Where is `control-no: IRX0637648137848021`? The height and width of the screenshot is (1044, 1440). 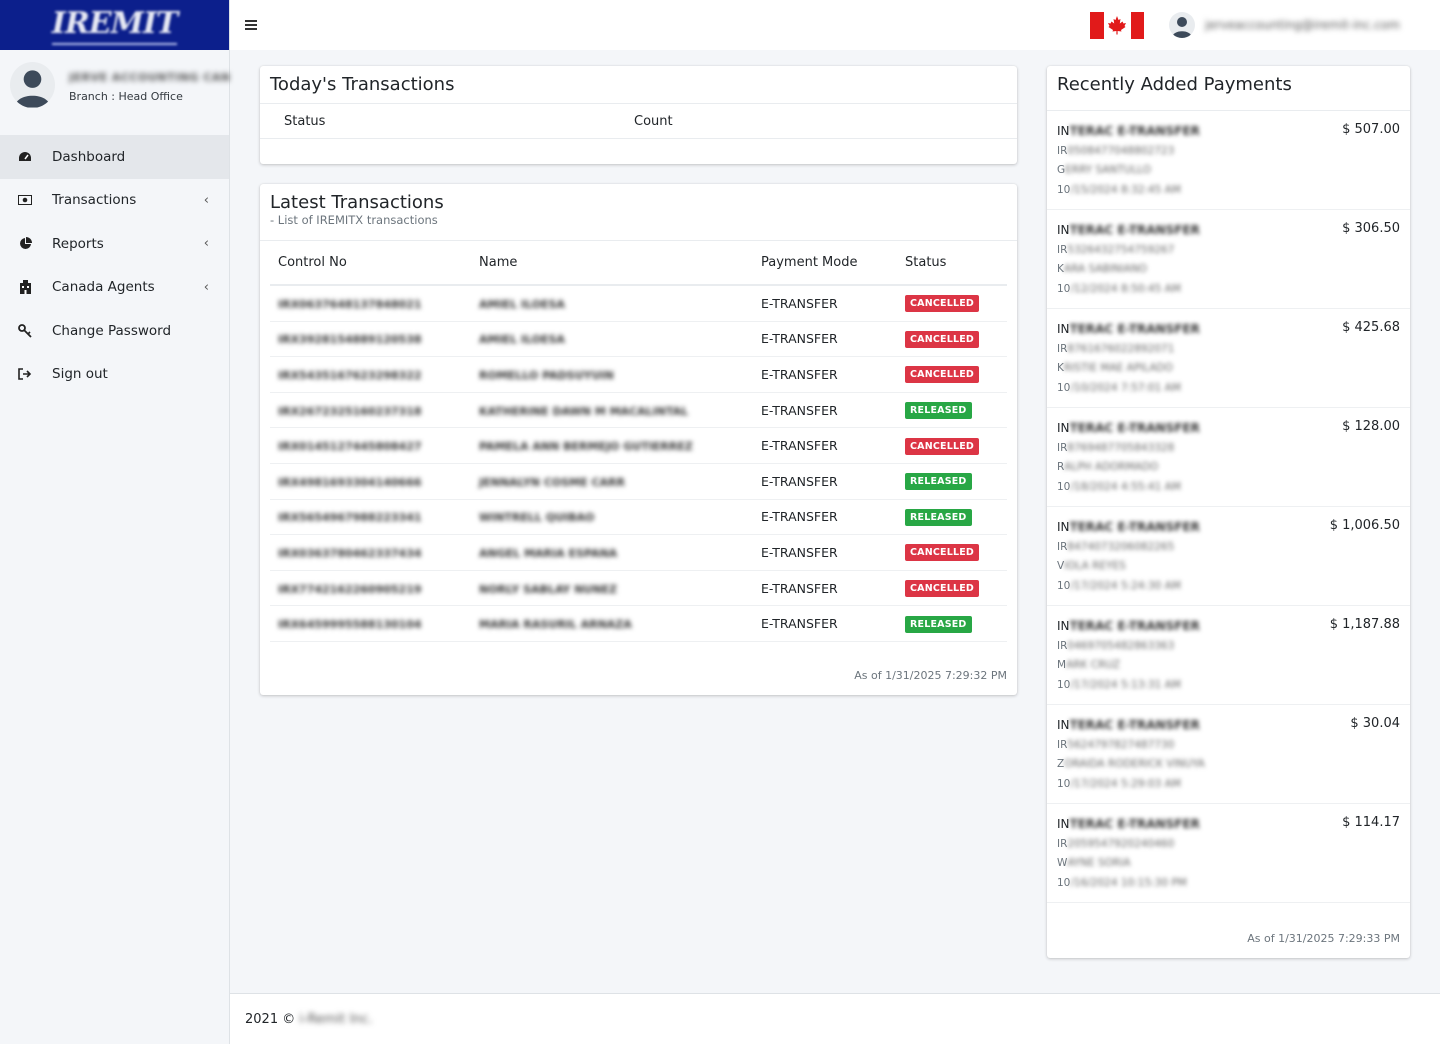
control-no: IRX0637648137848021 is located at coordinates (350, 304).